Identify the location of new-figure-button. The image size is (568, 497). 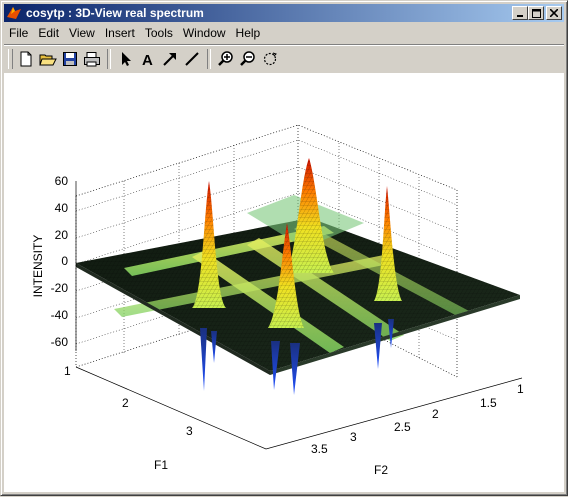
(26, 59).